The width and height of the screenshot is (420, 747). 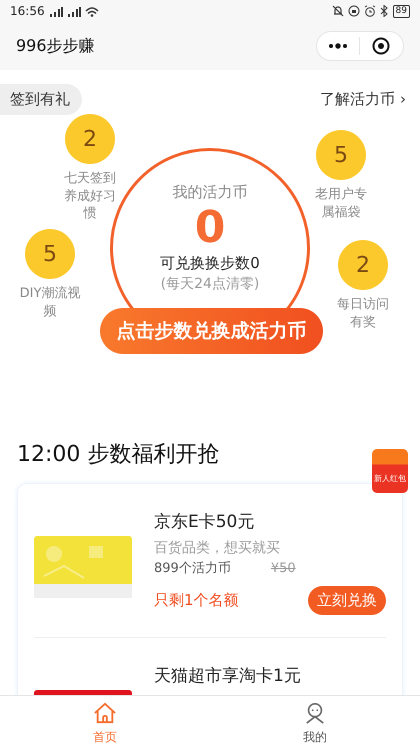 I want to click on product-title: 天猫超市享淘卡1元, so click(x=228, y=676).